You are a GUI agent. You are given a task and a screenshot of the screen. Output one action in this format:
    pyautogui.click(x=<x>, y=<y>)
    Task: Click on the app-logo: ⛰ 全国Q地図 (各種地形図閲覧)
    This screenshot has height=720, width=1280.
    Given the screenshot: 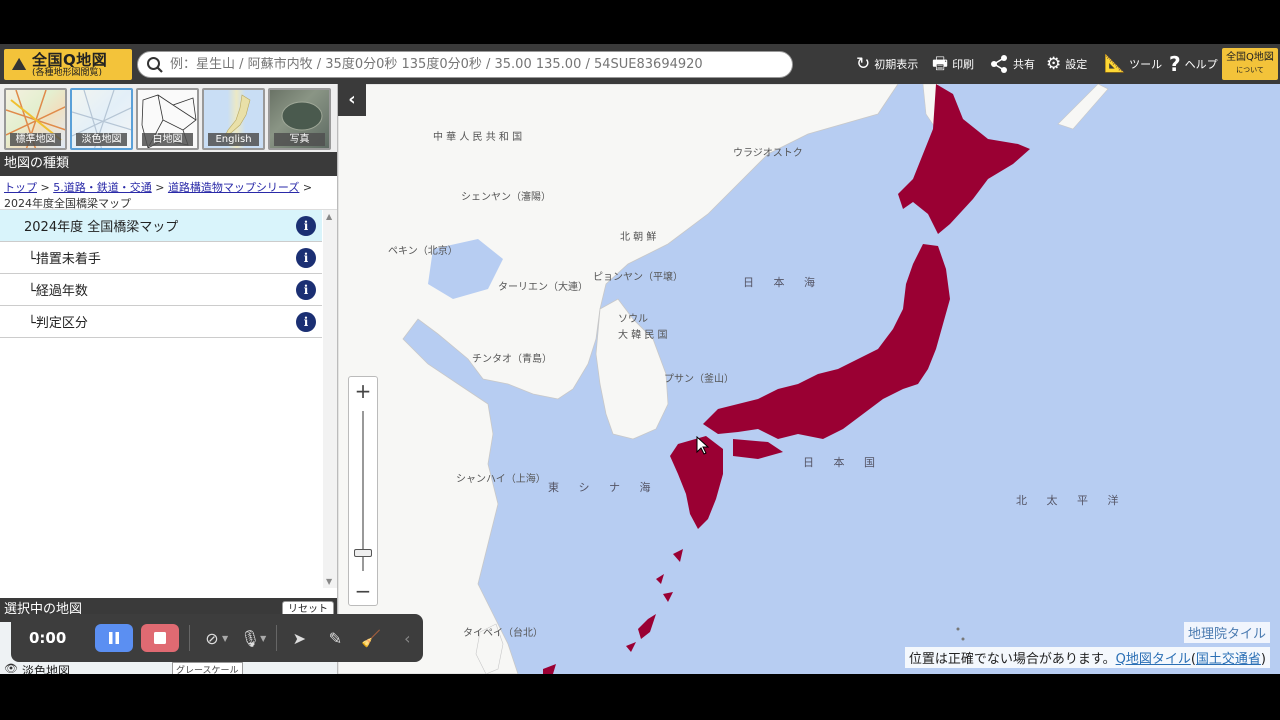 What is the action you would take?
    pyautogui.click(x=68, y=64)
    